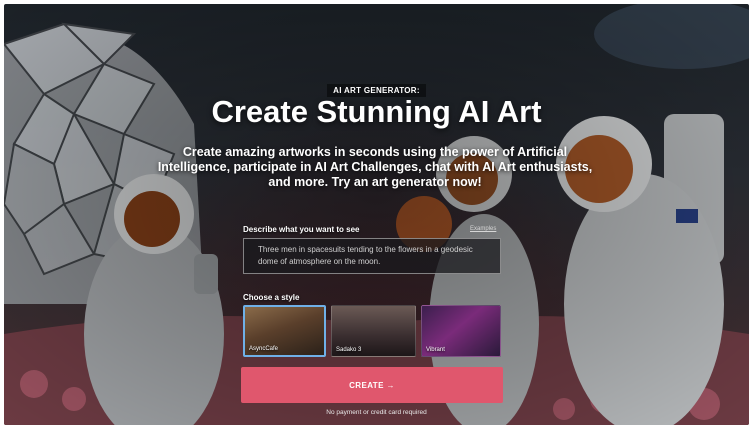  What do you see at coordinates (435, 350) in the screenshot?
I see `style-card-caption: Vibrant` at bounding box center [435, 350].